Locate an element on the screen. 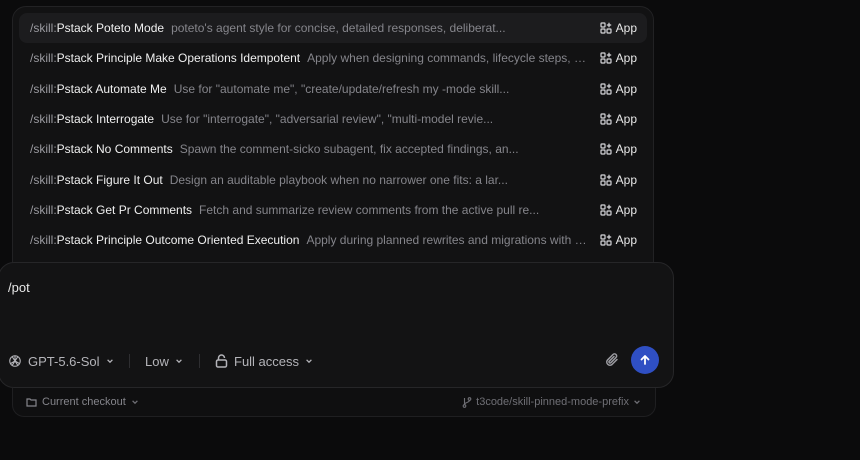 The height and width of the screenshot is (460, 860). access-label: Full access is located at coordinates (267, 361).